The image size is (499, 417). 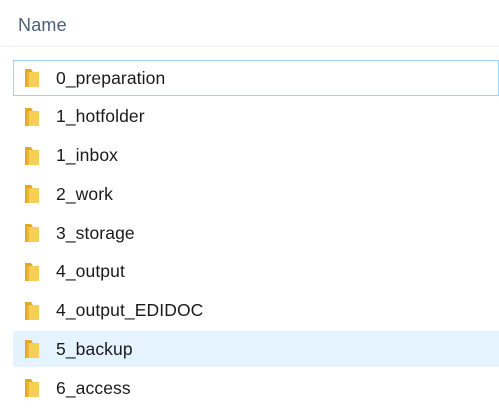 I want to click on file-row: 1_hotfolder, so click(x=256, y=117).